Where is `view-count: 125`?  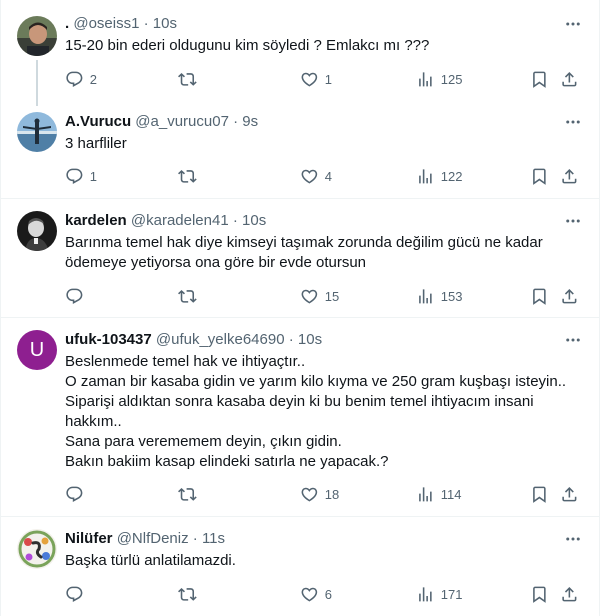 view-count: 125 is located at coordinates (451, 79).